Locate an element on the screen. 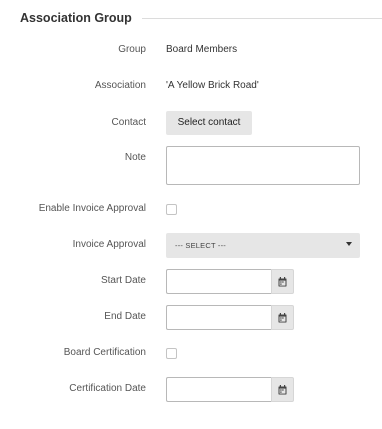  caret-down-icon is located at coordinates (349, 244).